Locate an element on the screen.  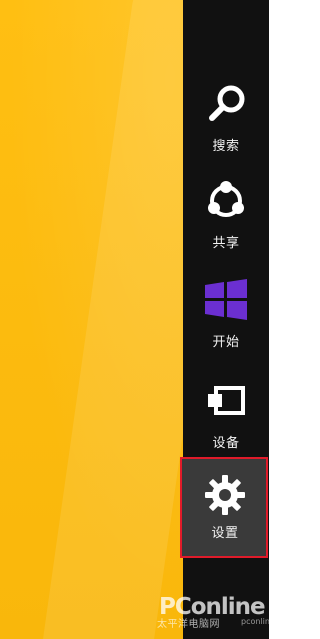
devices-icon is located at coordinates (226, 400).